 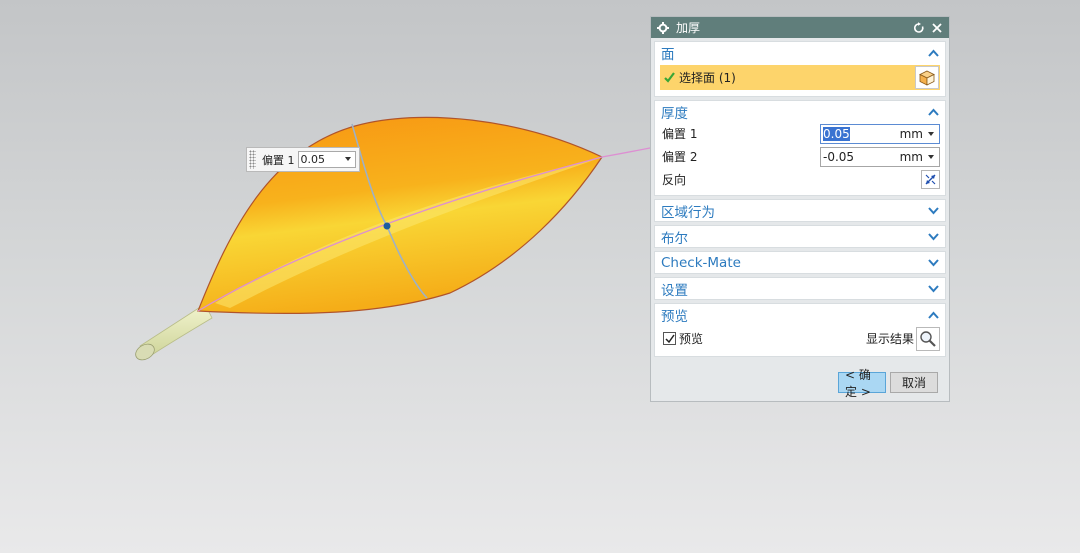 I want to click on dialog-title: 加厚, so click(x=688, y=28).